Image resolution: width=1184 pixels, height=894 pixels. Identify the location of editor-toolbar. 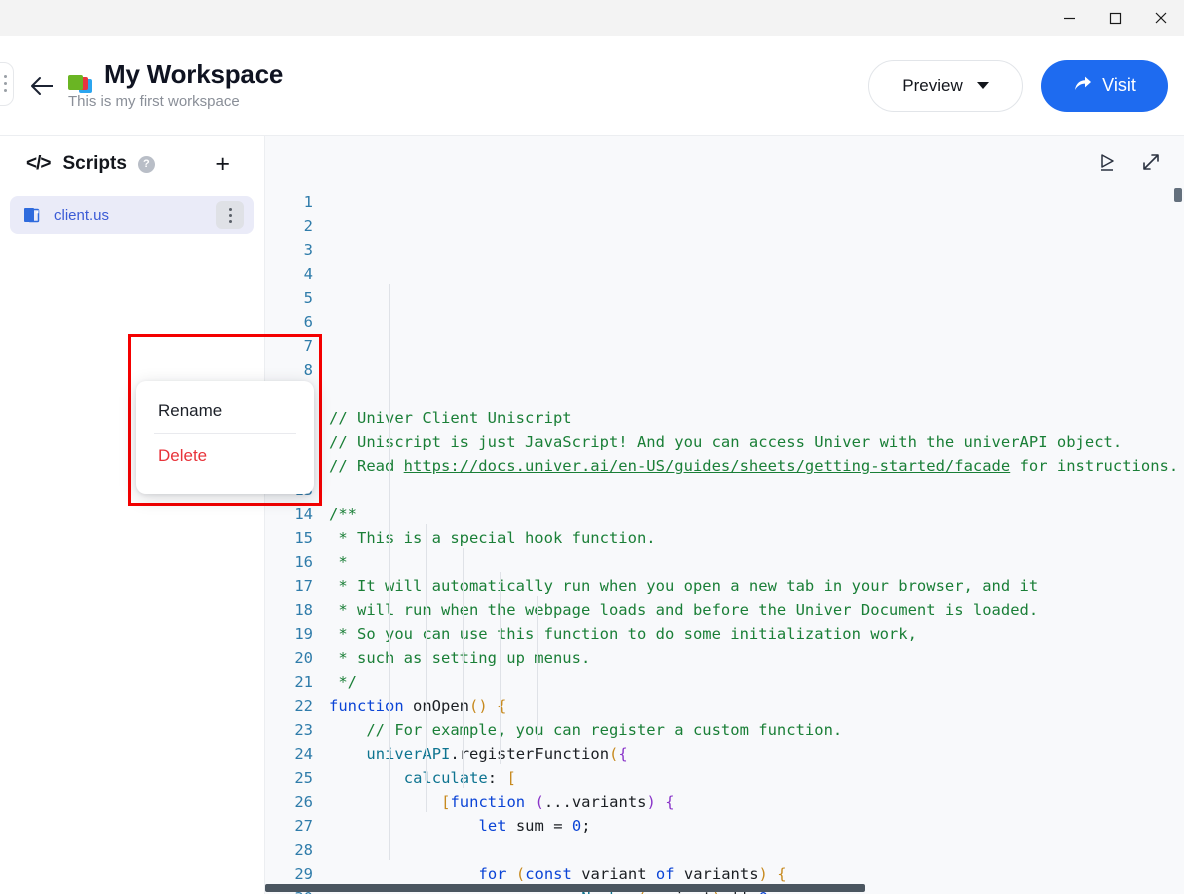
(724, 162).